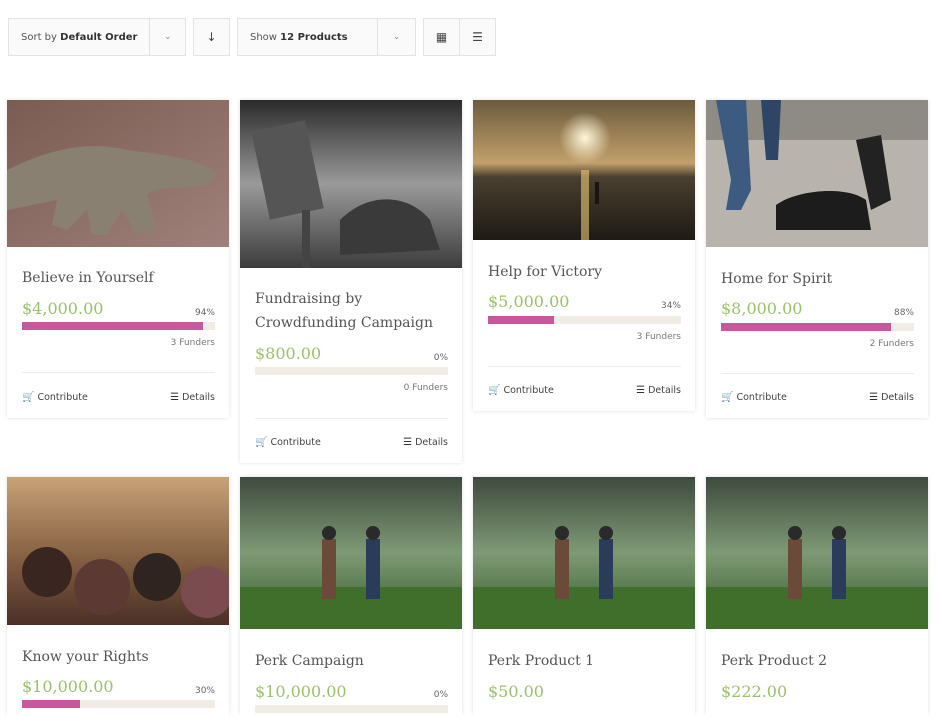  I want to click on progress-percent: 30%, so click(204, 691).